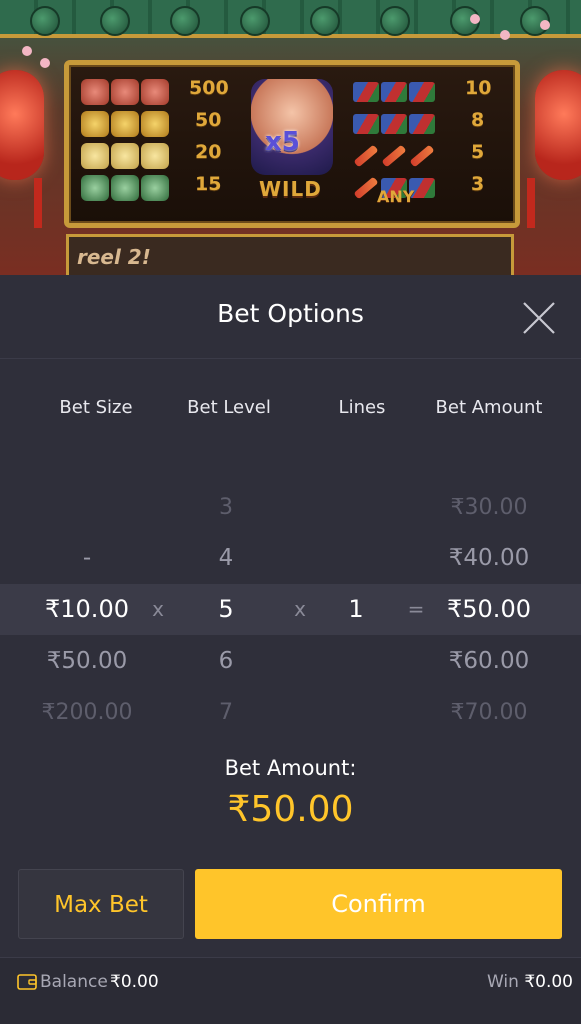 This screenshot has height=1024, width=581. I want to click on close-button, so click(539, 318).